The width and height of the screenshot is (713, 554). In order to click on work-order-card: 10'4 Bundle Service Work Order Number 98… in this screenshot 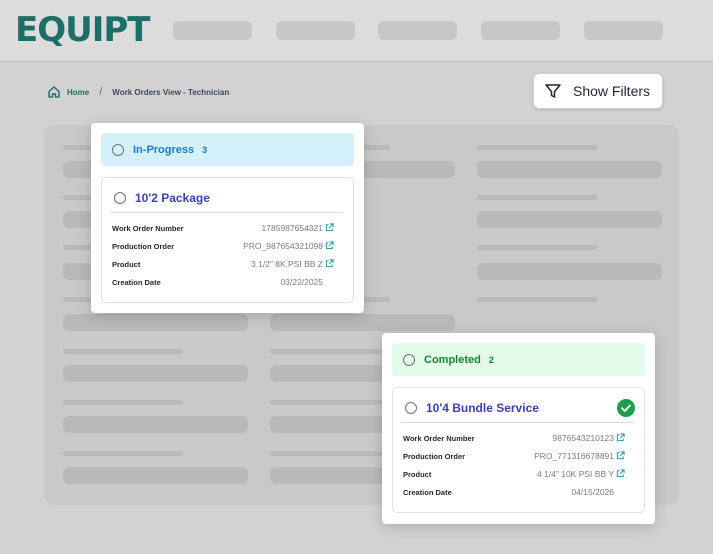, I will do `click(518, 450)`.